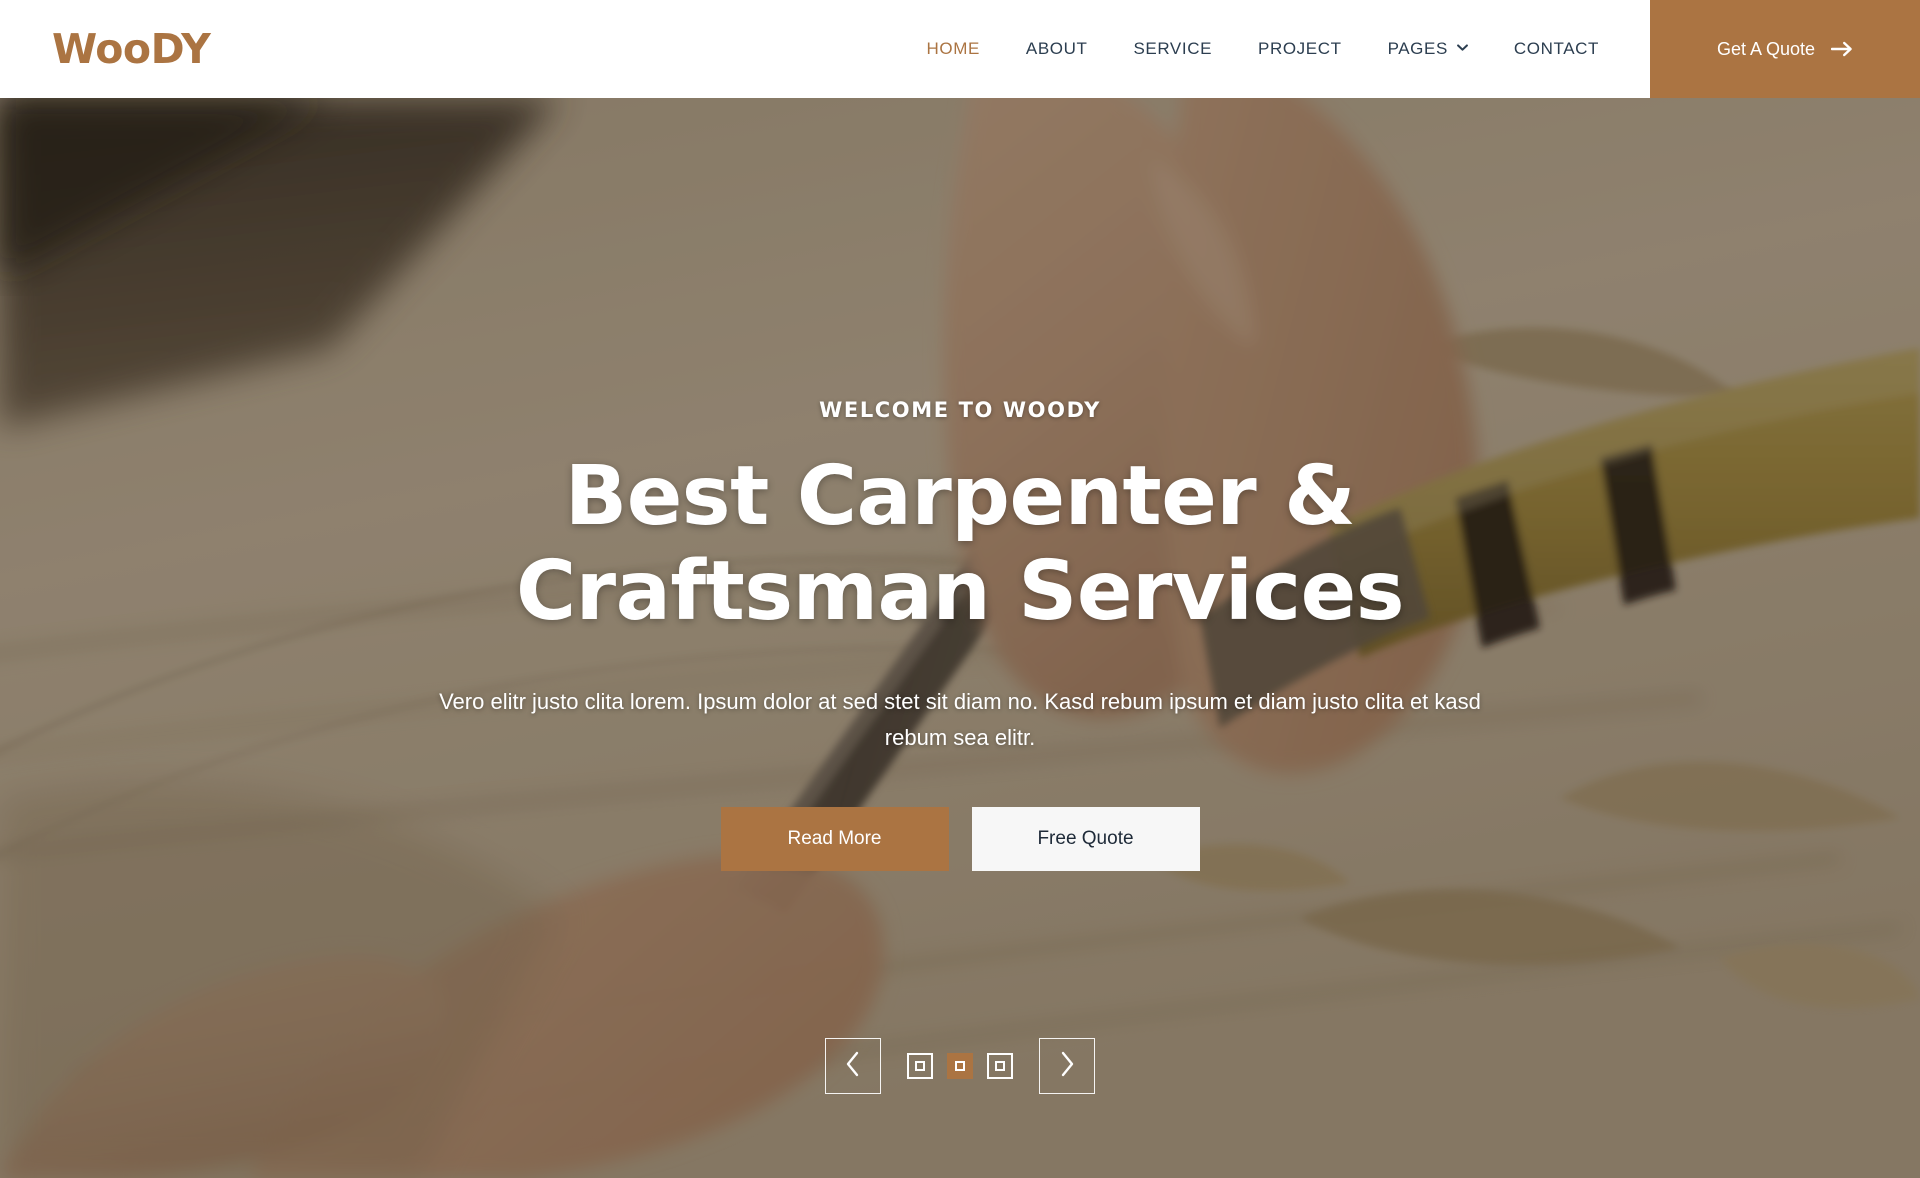  Describe the element at coordinates (131, 48) in the screenshot. I see `logo-text: WooDY` at that location.